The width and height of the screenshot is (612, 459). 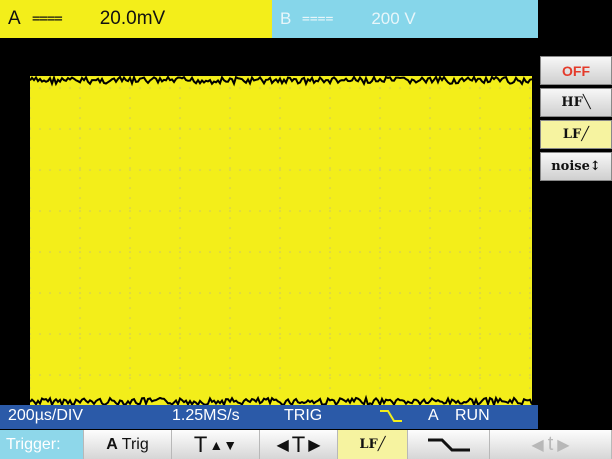 I want to click on trigger-position-label: T, so click(x=298, y=444).